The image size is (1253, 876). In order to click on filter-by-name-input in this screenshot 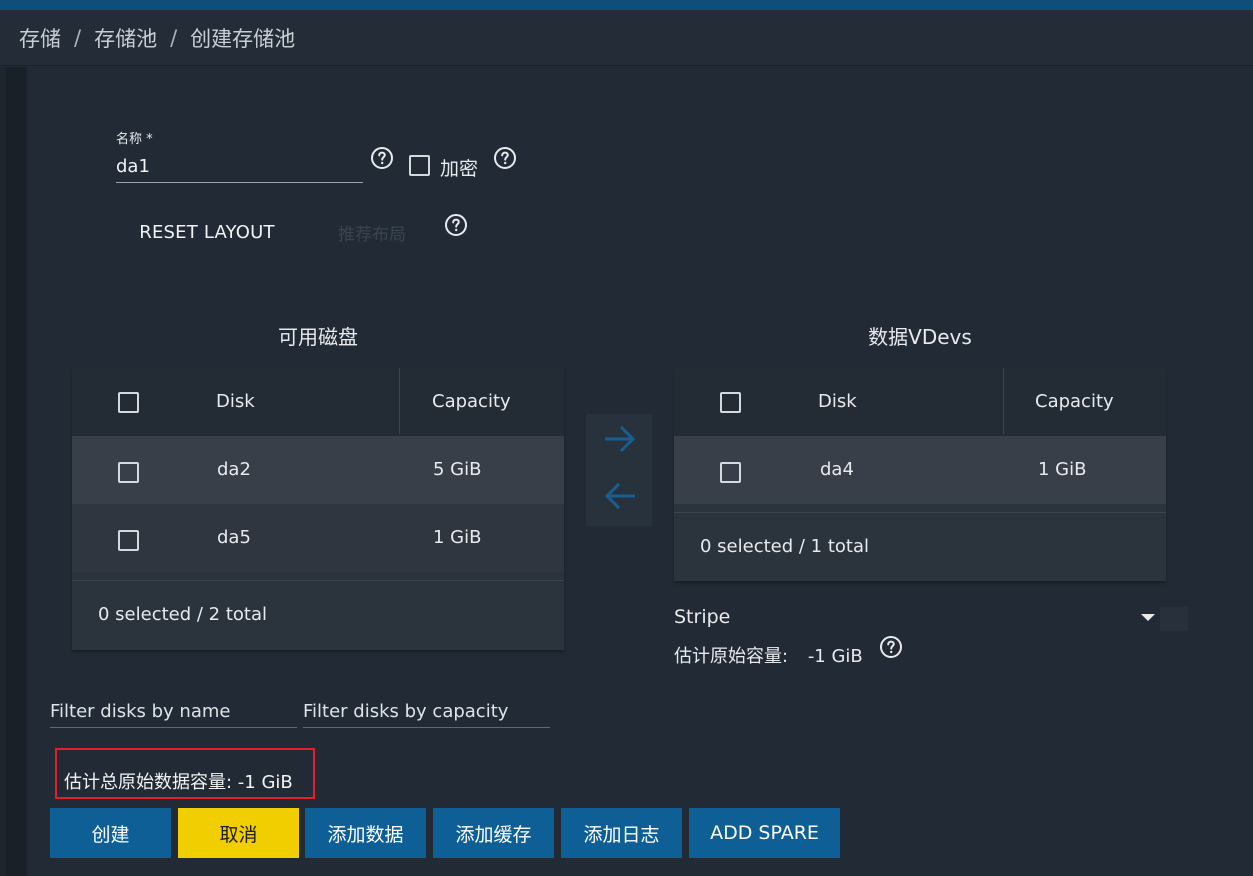, I will do `click(173, 712)`.